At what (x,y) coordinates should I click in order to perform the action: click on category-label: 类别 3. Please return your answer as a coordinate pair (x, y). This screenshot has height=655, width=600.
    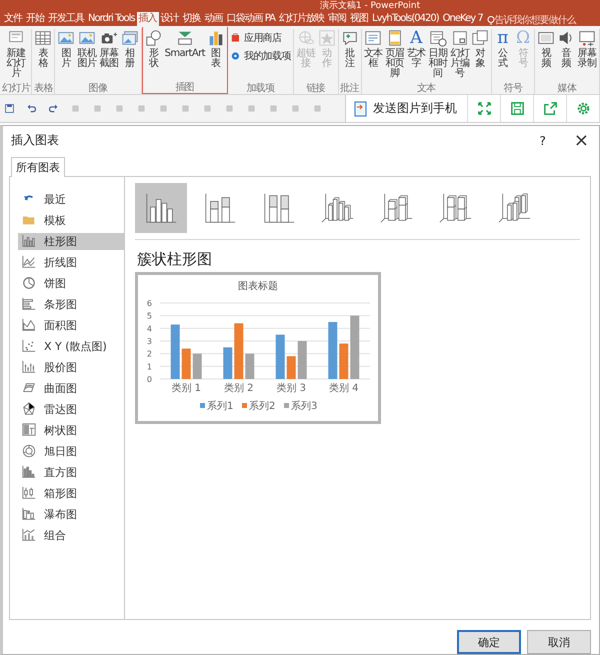
    Looking at the image, I should click on (291, 388).